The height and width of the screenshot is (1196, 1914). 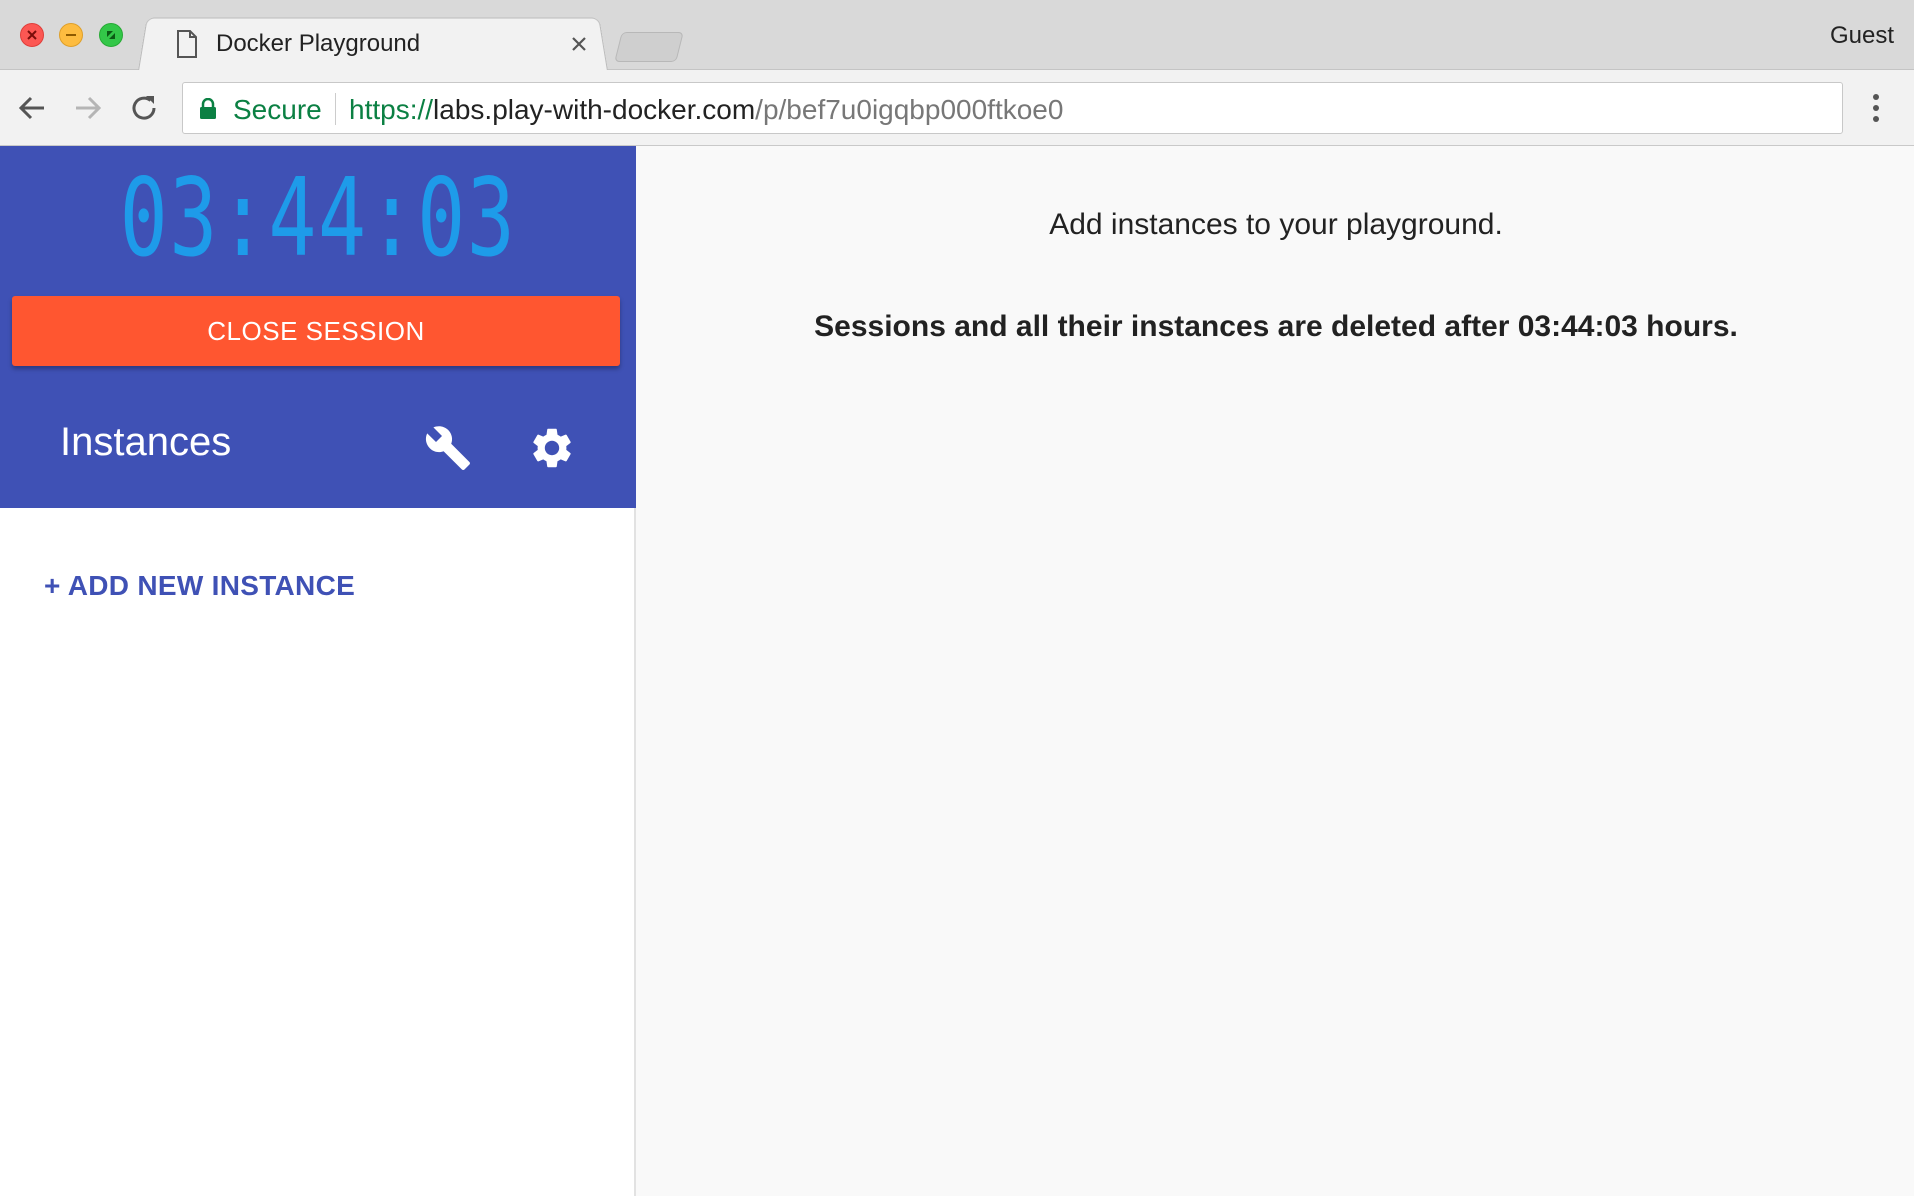 I want to click on lock-icon, so click(x=208, y=111).